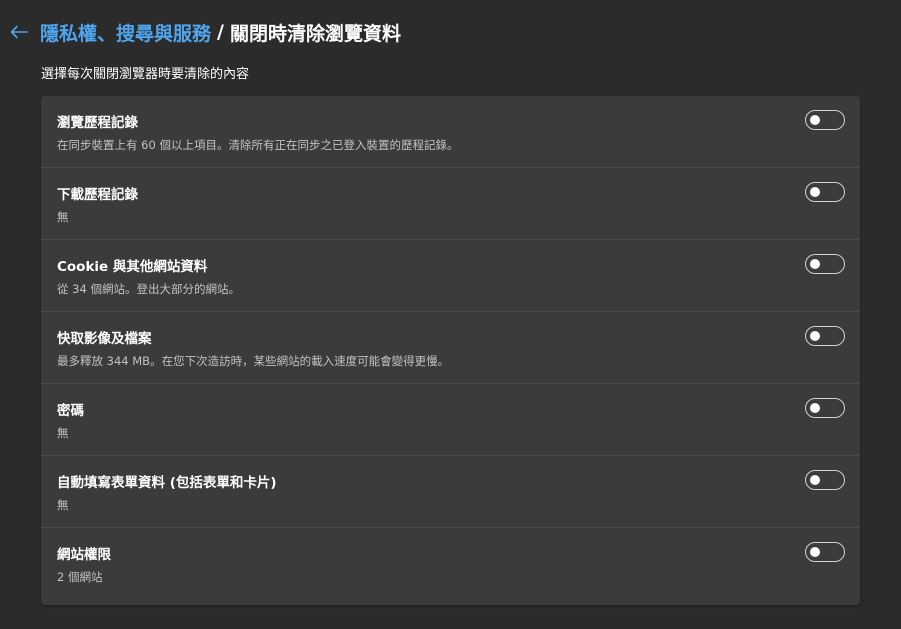  I want to click on setting-row-site-permissions: 網站權限 2 個網站, so click(450, 564).